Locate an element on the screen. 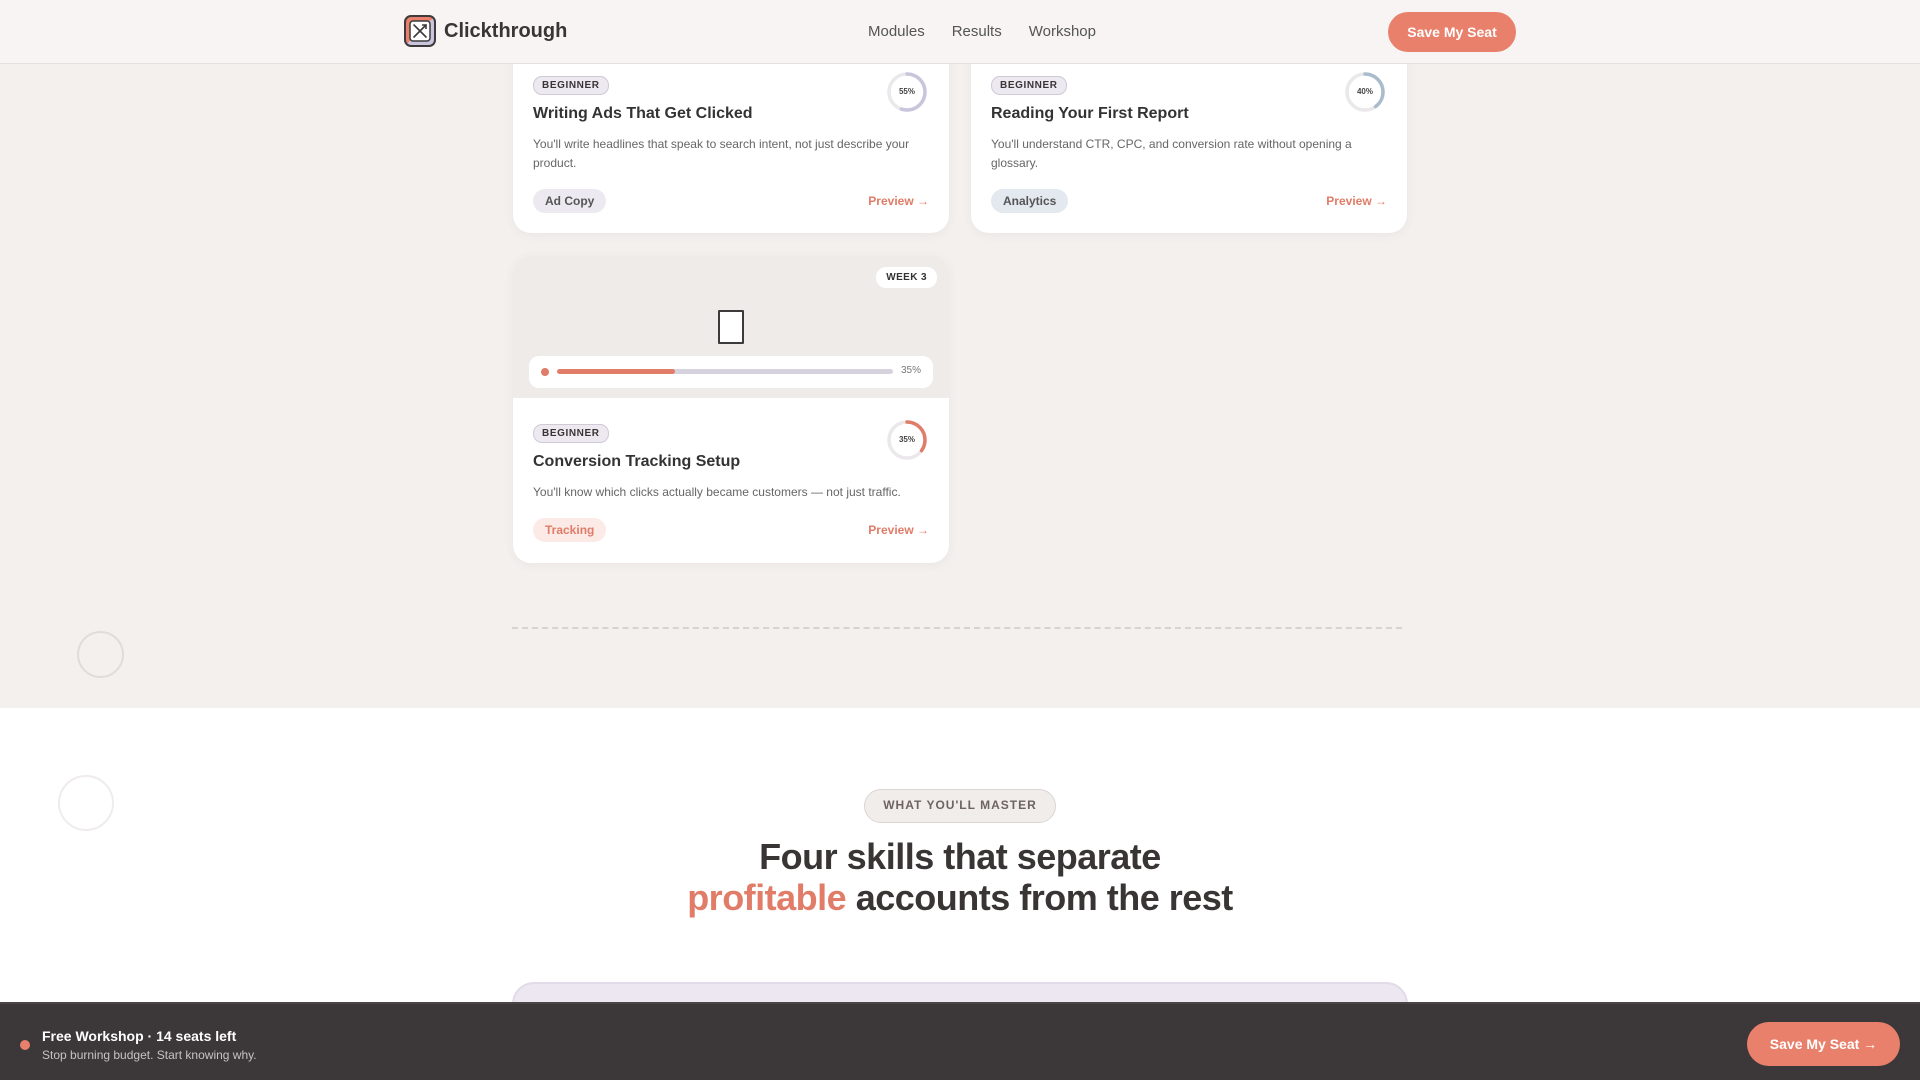 The image size is (1920, 1080). topic-tag: Ad Copy is located at coordinates (570, 201).